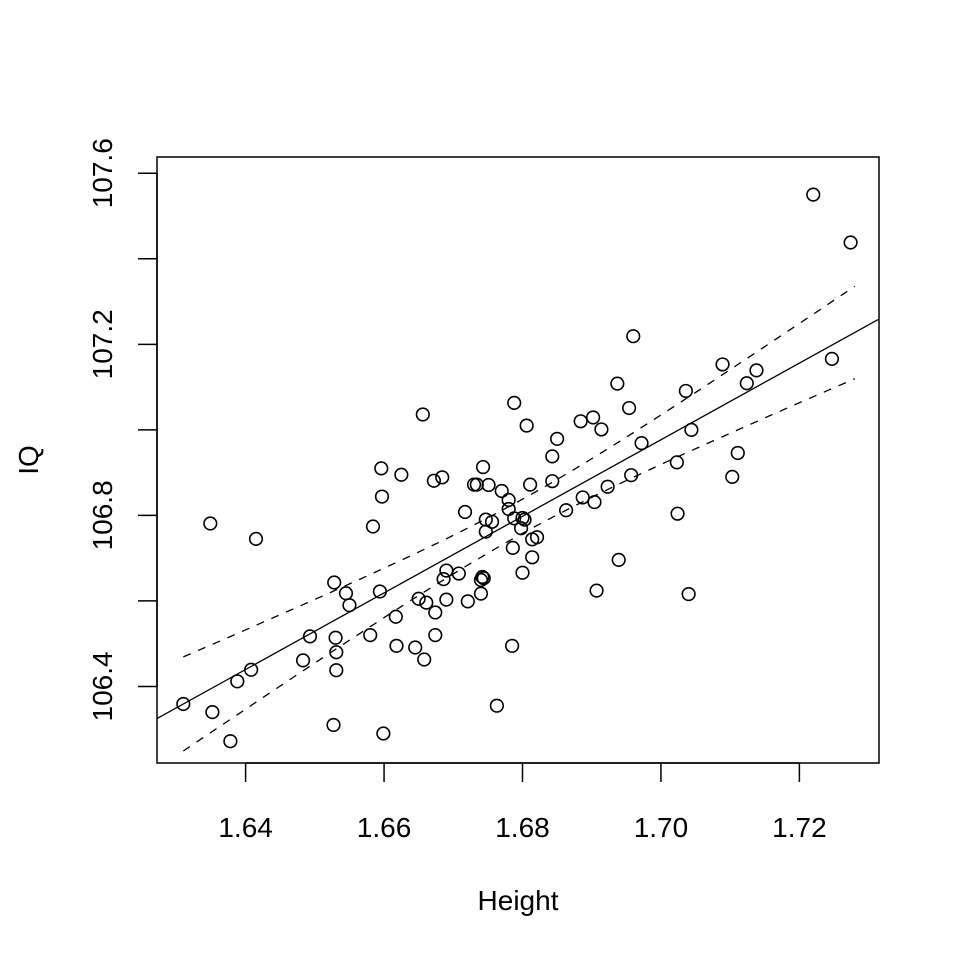 Image resolution: width=960 pixels, height=960 pixels. I want to click on y-axis: 106.4 106.8 107.2 107.6, so click(122, 429).